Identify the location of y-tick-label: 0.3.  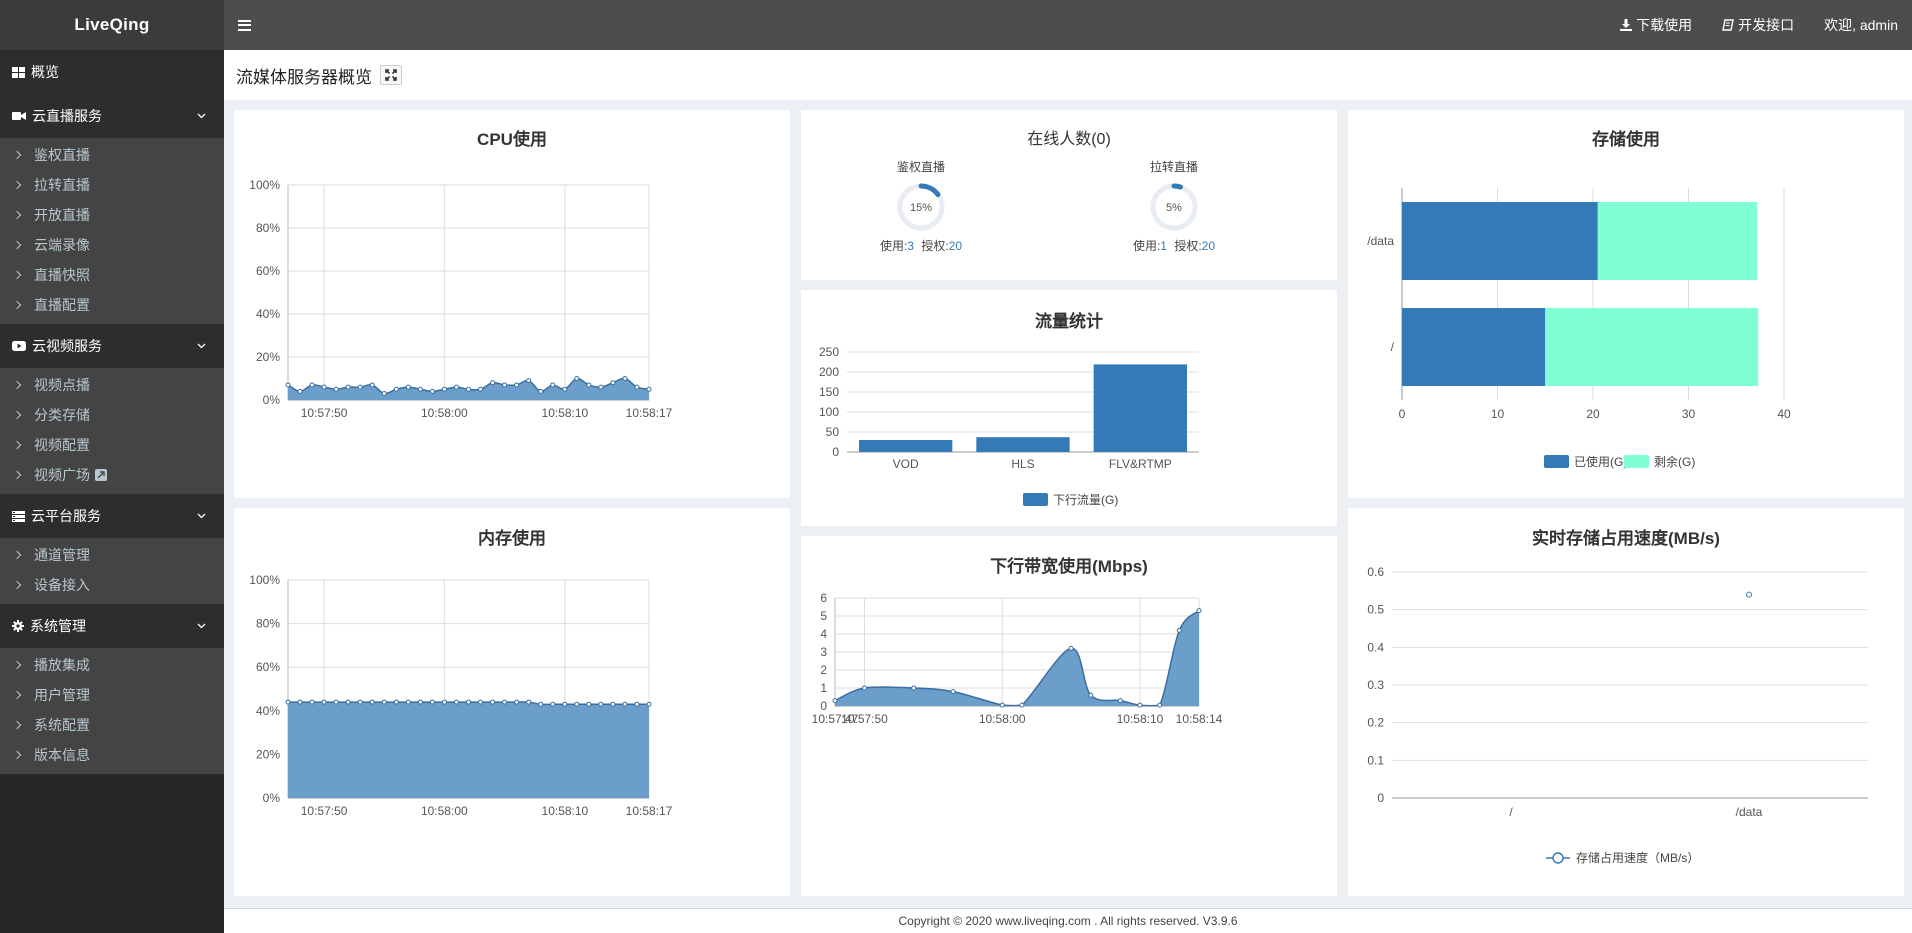
(1375, 685).